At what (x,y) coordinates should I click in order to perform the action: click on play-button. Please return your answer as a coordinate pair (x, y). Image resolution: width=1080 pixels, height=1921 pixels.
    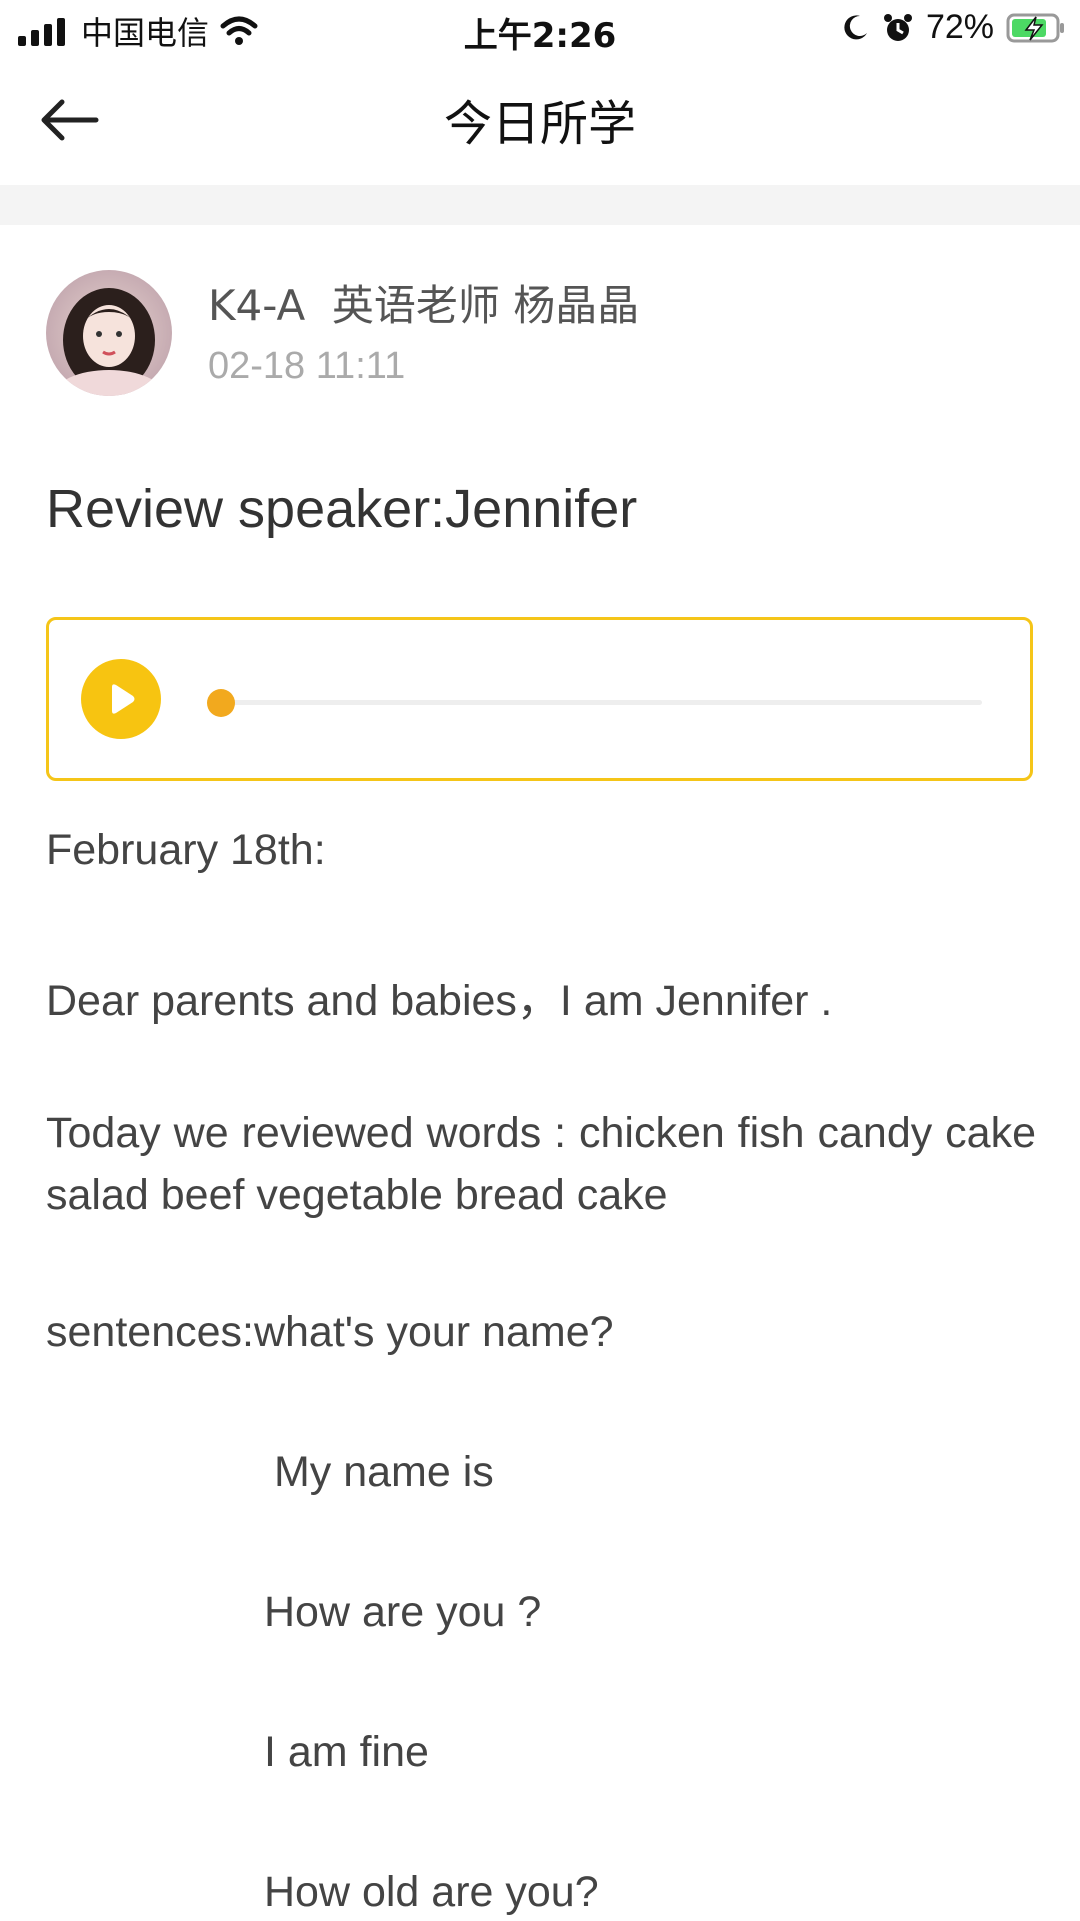
    Looking at the image, I should click on (121, 699).